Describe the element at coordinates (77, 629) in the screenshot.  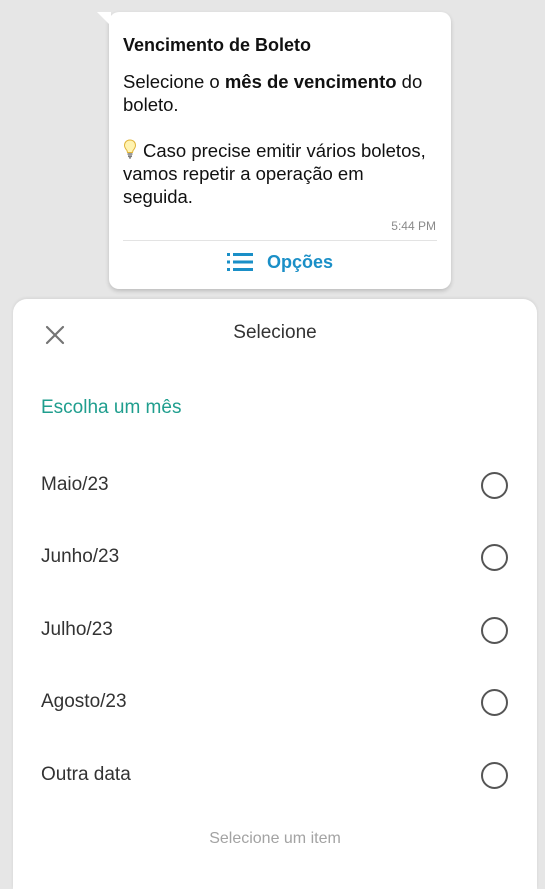
I see `option-label: Julho/23` at that location.